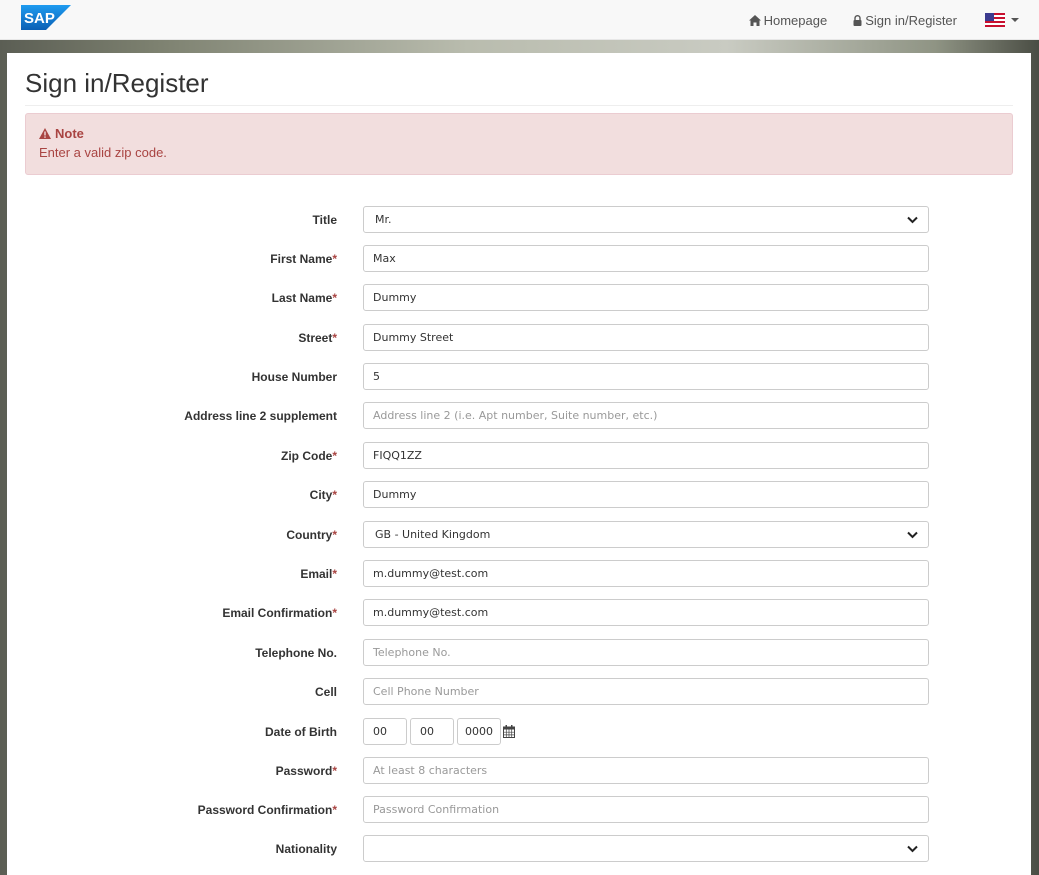 The image size is (1039, 875). Describe the element at coordinates (296, 653) in the screenshot. I see `telephone-label: Telephone No.` at that location.